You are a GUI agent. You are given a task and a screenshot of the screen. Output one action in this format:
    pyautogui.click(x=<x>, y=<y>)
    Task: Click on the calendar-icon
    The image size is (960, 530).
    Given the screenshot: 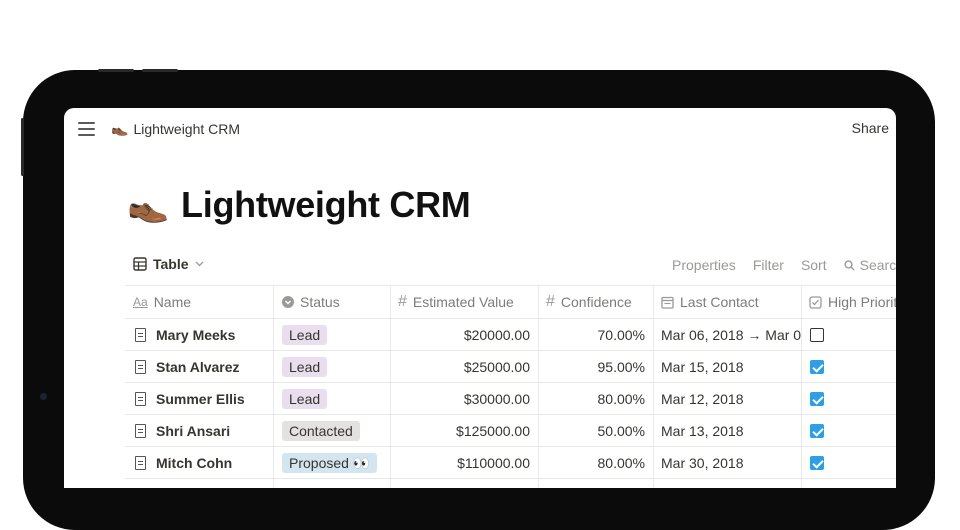 What is the action you would take?
    pyautogui.click(x=667, y=302)
    